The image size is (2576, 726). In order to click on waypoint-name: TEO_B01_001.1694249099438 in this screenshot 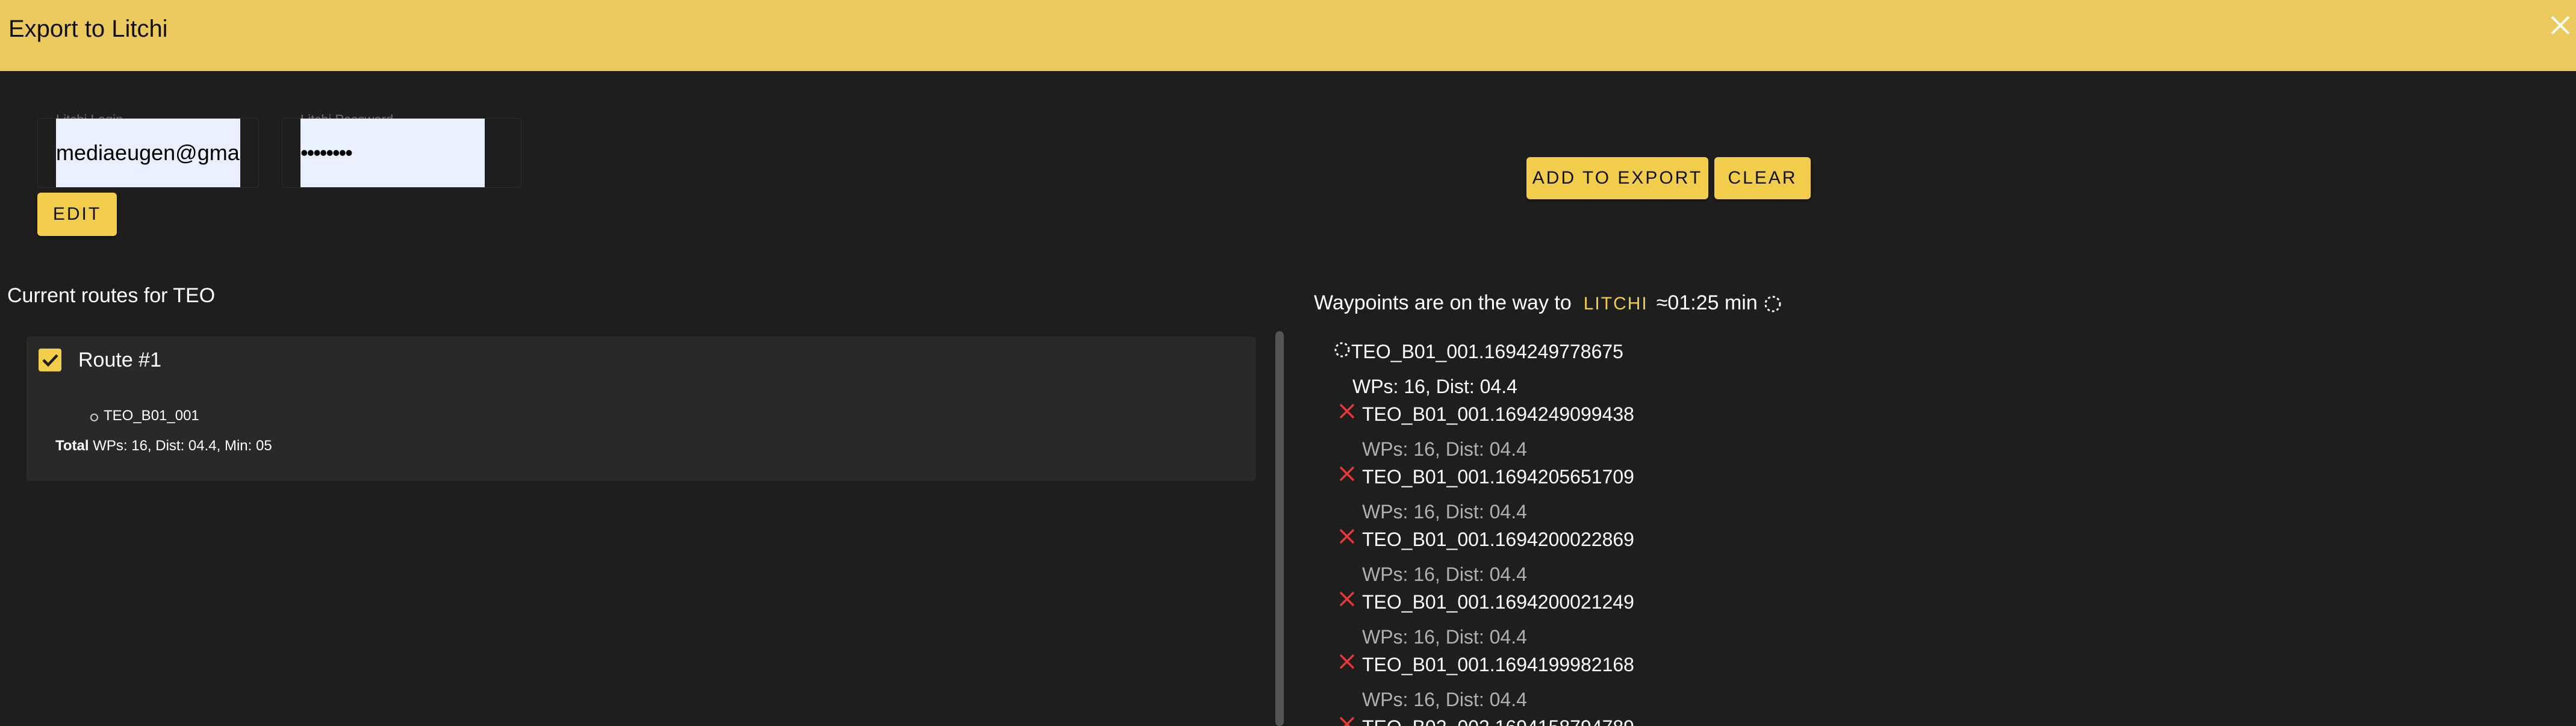, I will do `click(1498, 414)`.